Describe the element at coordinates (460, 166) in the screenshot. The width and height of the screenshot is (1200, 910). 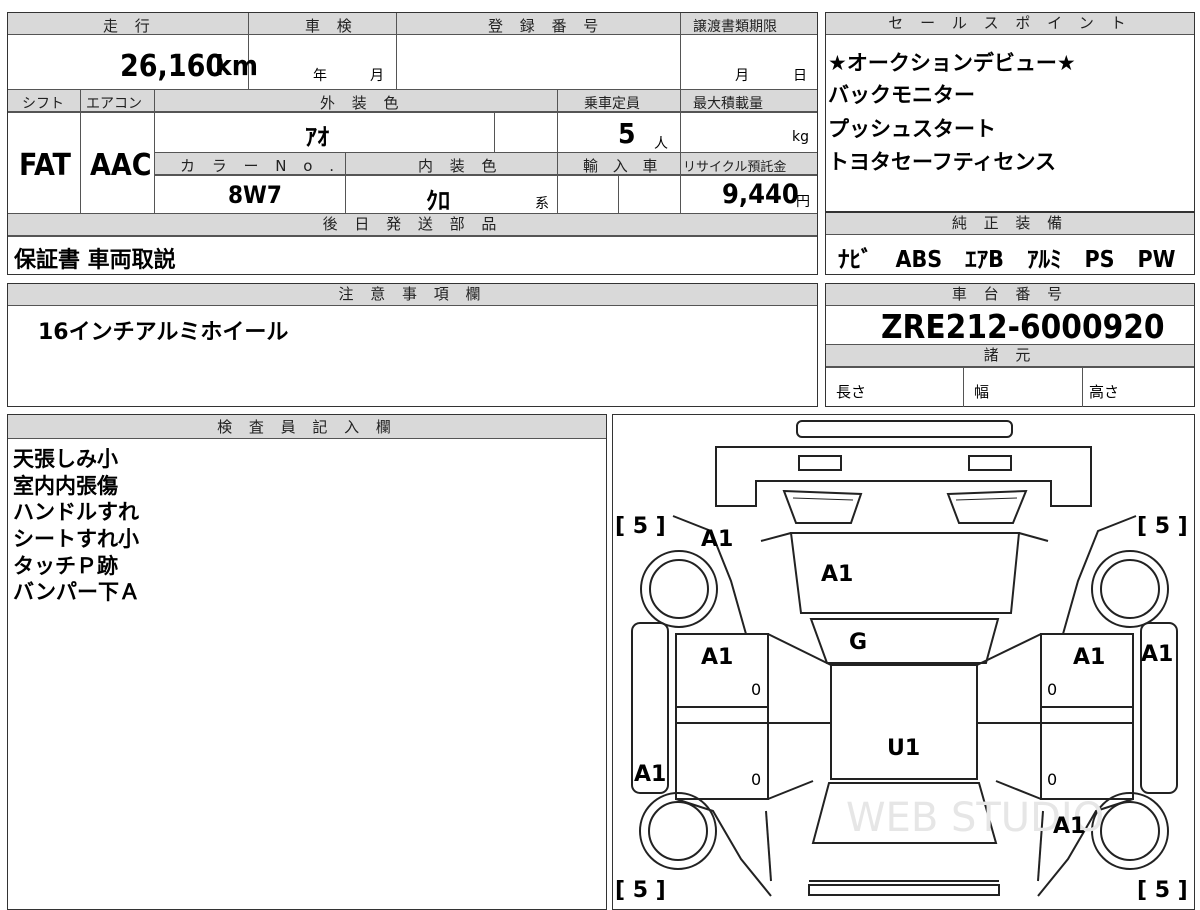
I see `interior-color-header: 内 装 色` at that location.